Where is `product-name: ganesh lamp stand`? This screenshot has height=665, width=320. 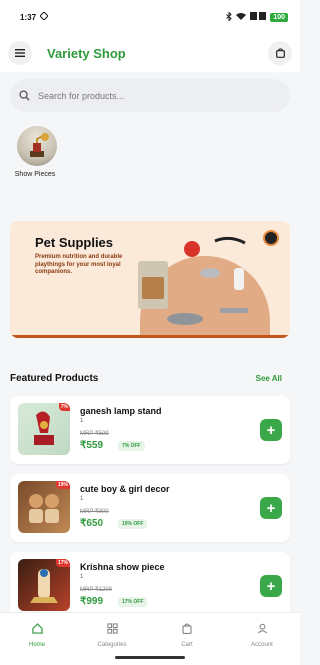
product-name: ganesh lamp stand is located at coordinates (121, 411).